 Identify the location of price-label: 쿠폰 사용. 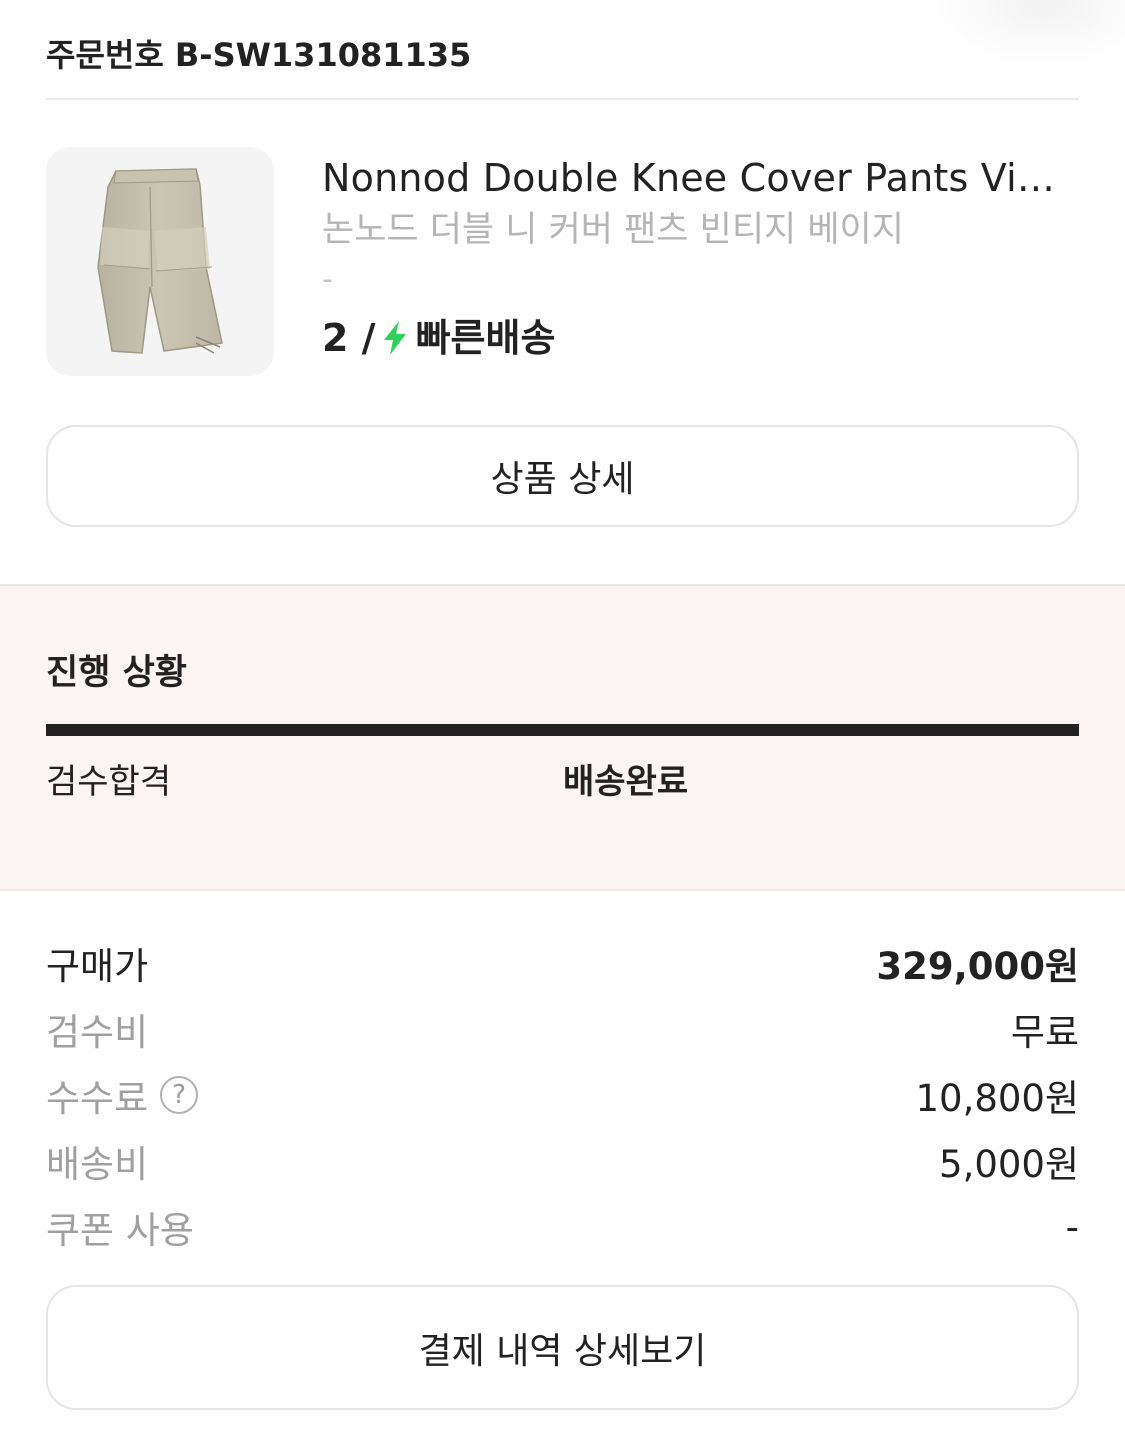
(120, 1230).